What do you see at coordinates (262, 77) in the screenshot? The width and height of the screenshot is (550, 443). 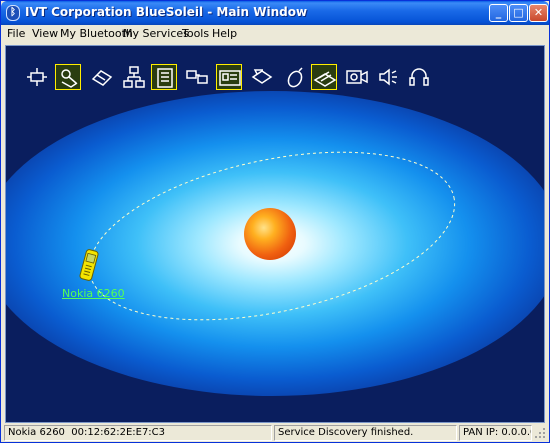 I see `printer-icon` at bounding box center [262, 77].